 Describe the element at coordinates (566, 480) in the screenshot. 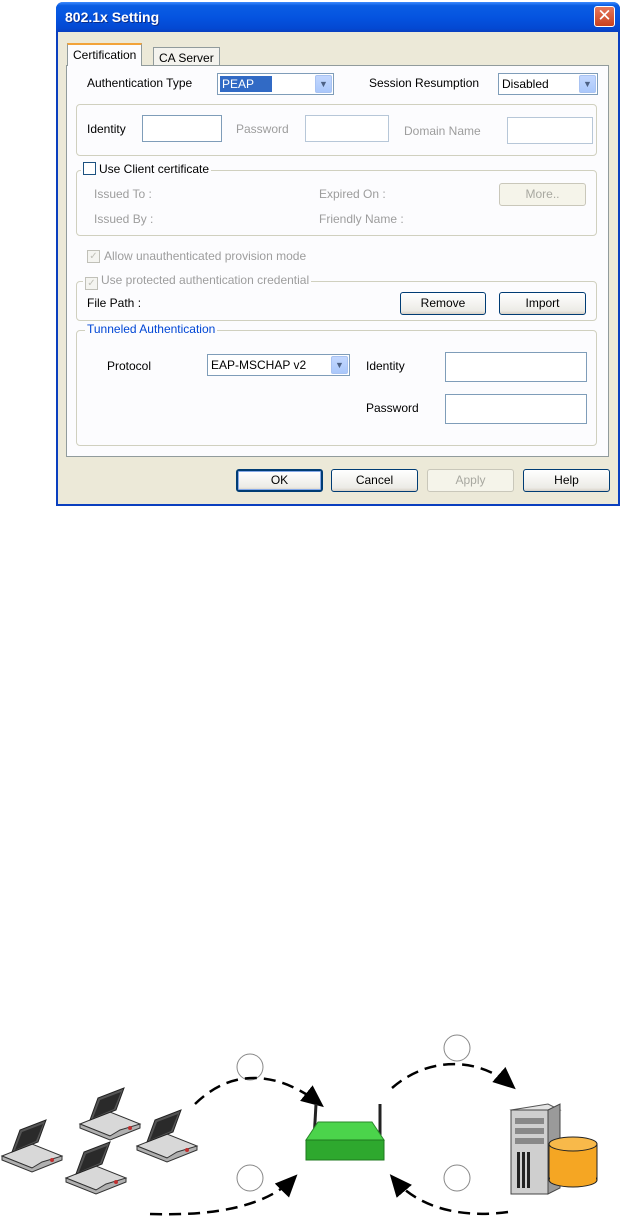

I see `help-button: Help` at that location.